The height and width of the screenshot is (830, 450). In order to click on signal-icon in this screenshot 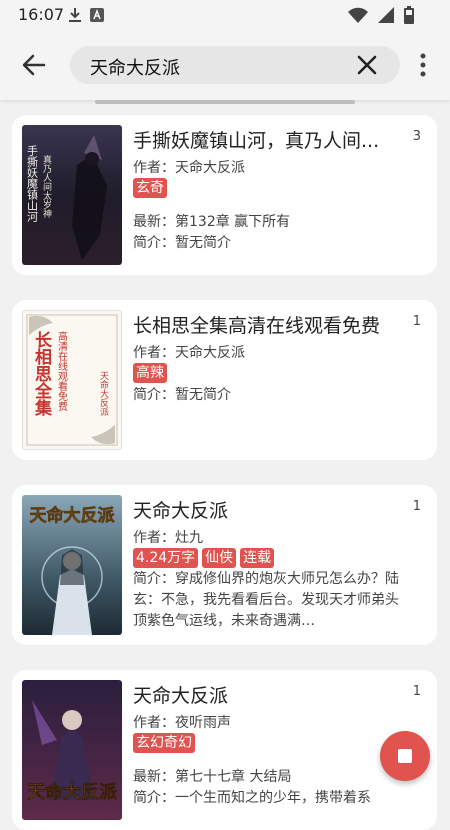, I will do `click(386, 15)`.